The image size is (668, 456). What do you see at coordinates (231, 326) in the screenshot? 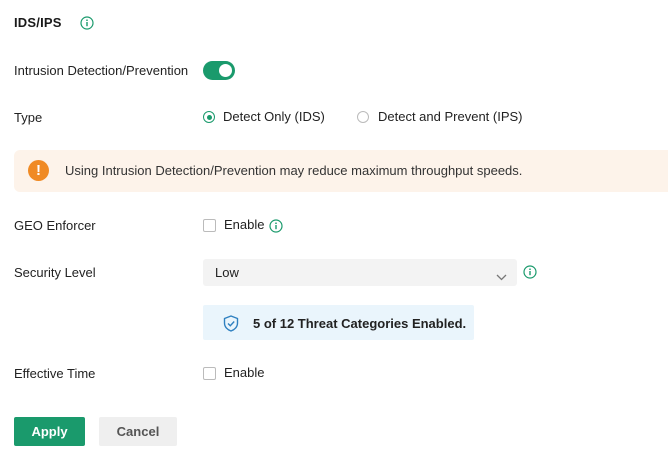
I see `shield-check-icon` at bounding box center [231, 326].